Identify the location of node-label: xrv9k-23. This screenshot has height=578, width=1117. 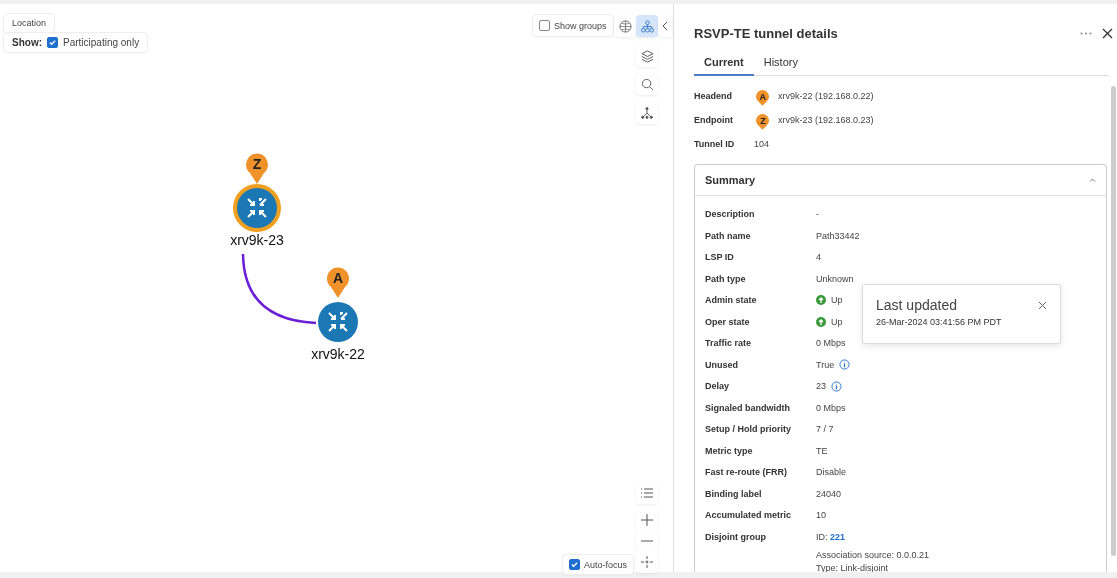
(257, 240).